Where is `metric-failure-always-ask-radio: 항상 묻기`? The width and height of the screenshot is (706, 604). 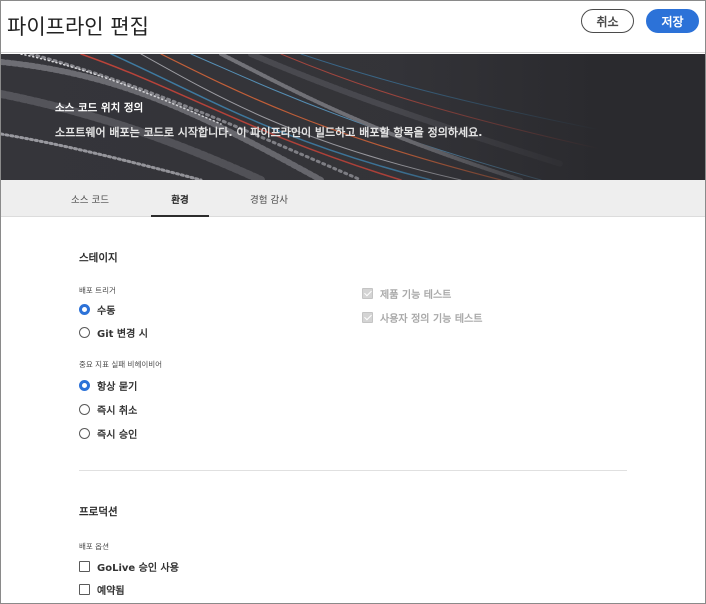 metric-failure-always-ask-radio: 항상 묻기 is located at coordinates (108, 385).